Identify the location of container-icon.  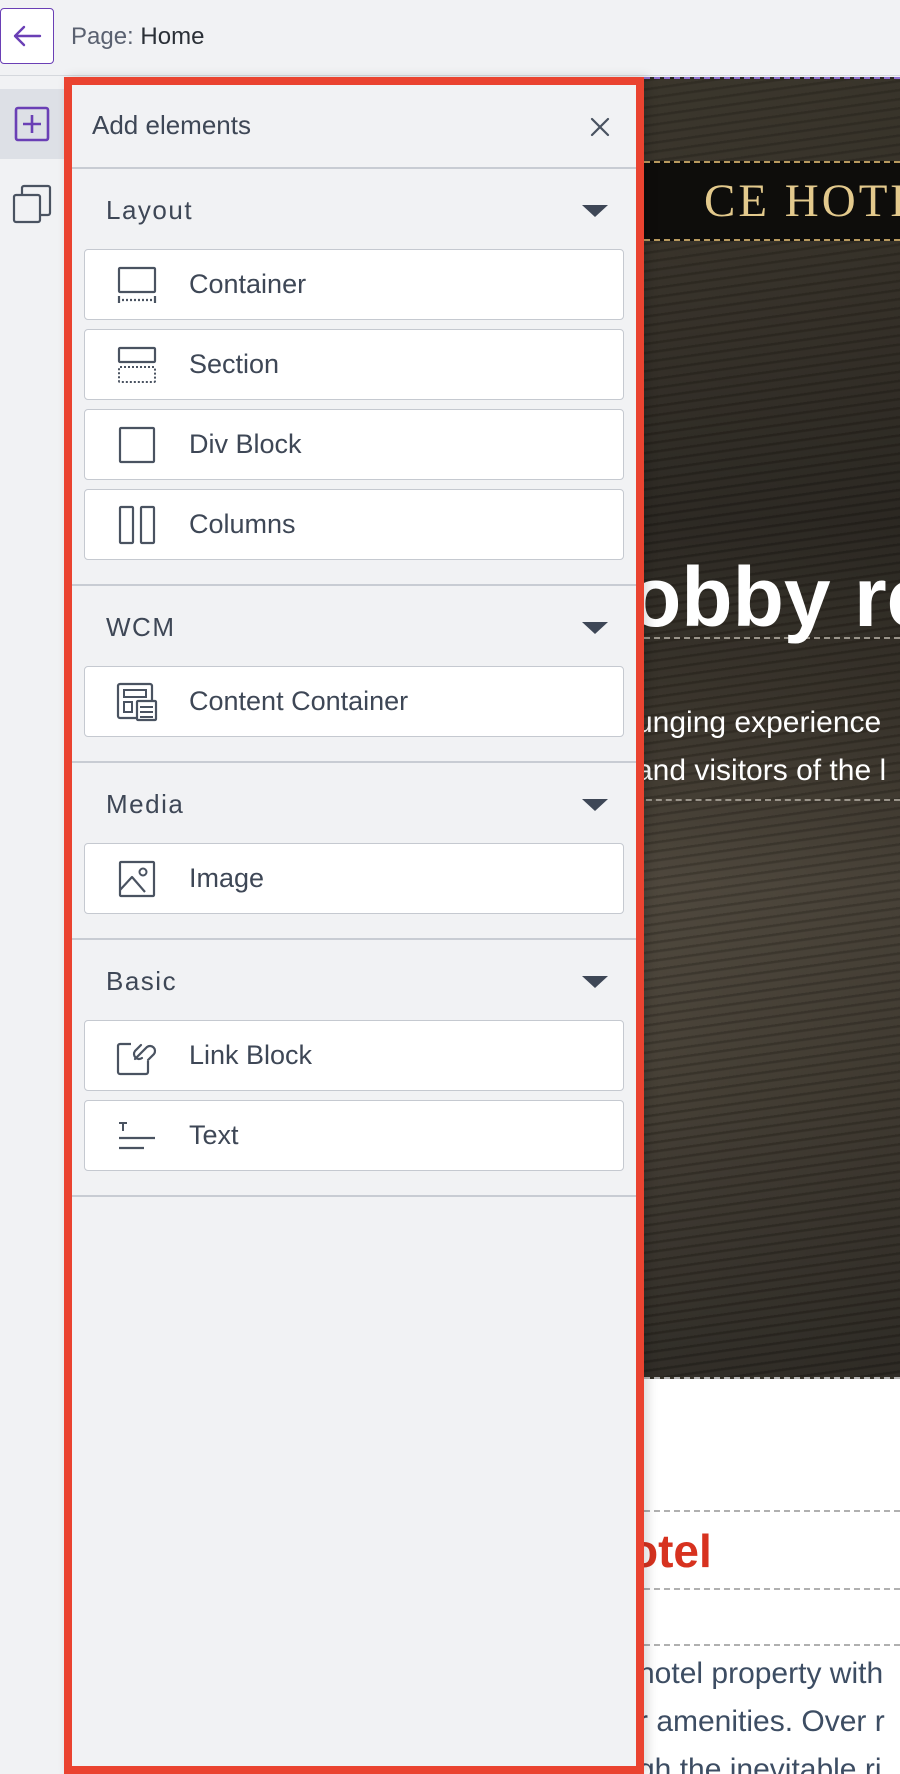
(137, 284).